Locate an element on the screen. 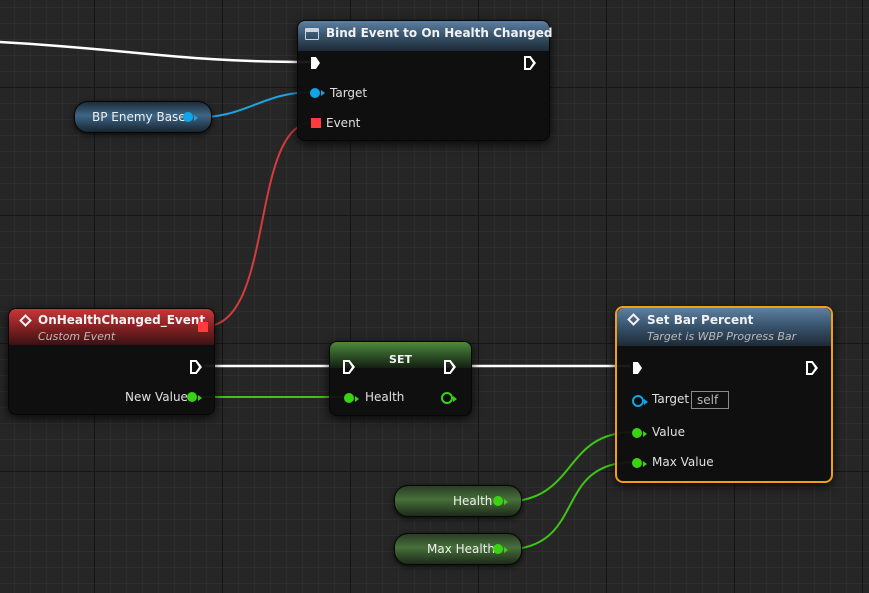 The image size is (869, 593). health-out-arrow is located at coordinates (455, 399).